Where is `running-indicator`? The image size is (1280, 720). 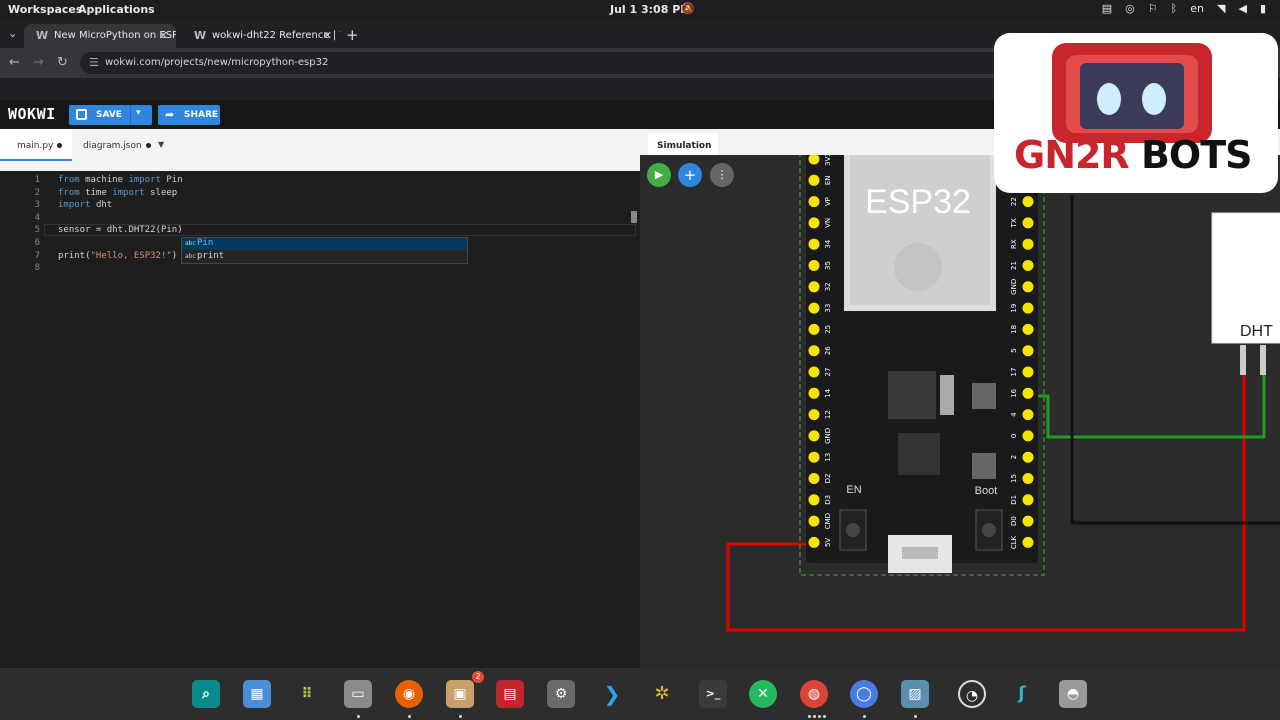 running-indicator is located at coordinates (824, 716).